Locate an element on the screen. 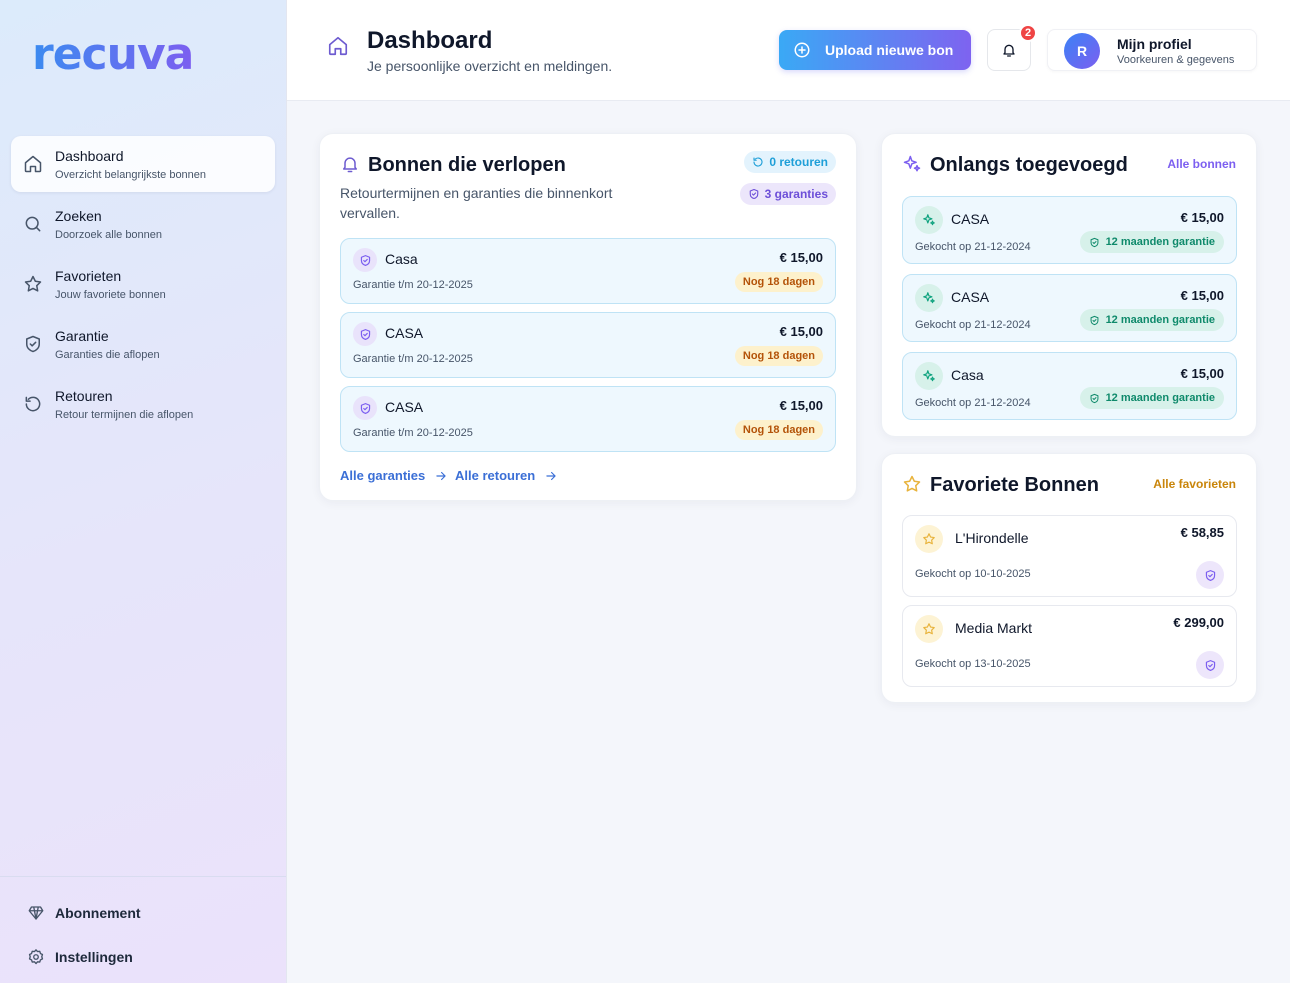  sidebar-item-retouren: Retouren Retour termijnen die aflopen is located at coordinates (143, 404).